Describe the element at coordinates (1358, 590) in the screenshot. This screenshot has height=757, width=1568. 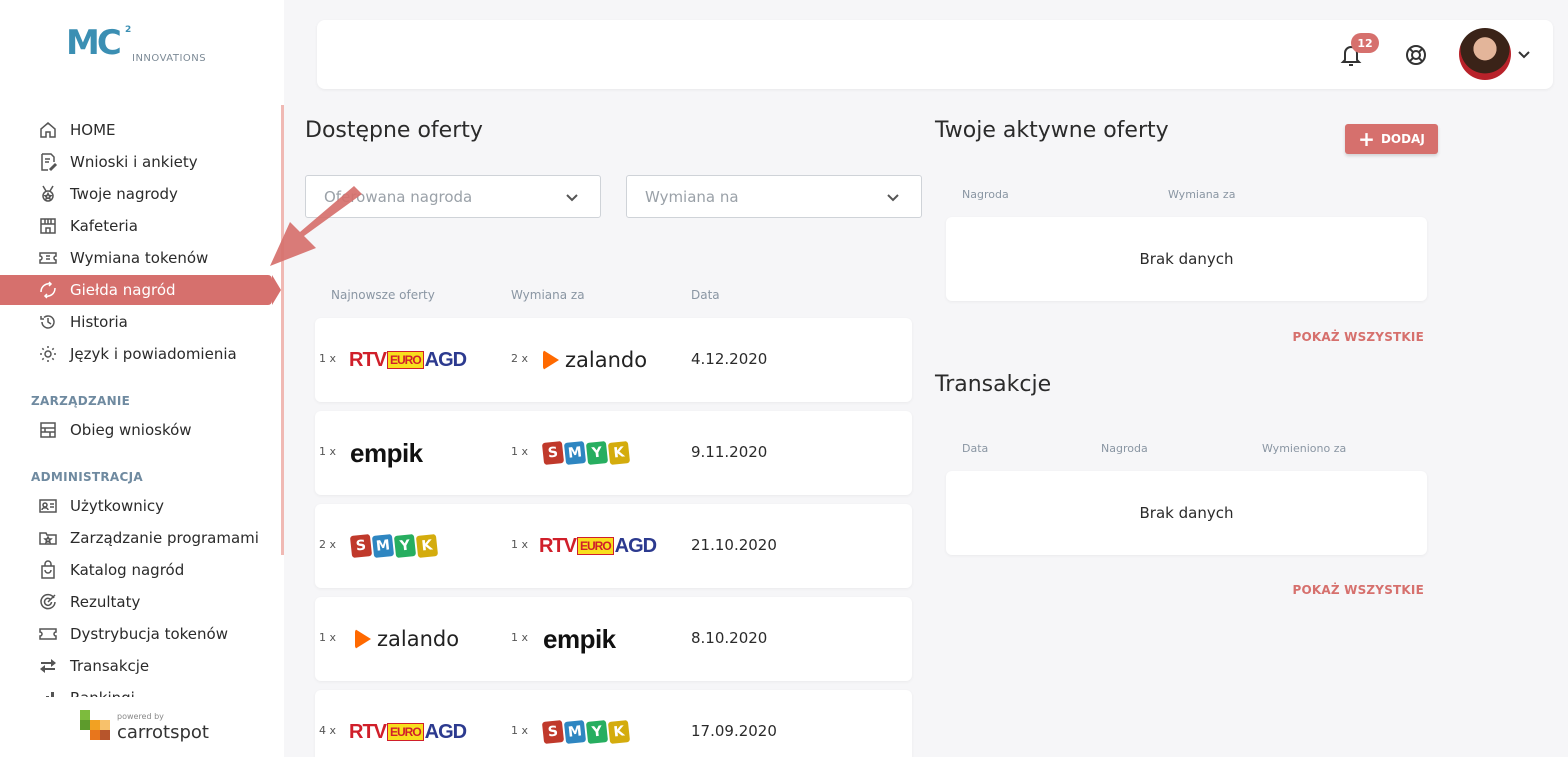
I see `show-all-transactions-link: POKAŻ WSZYSTKIE` at that location.